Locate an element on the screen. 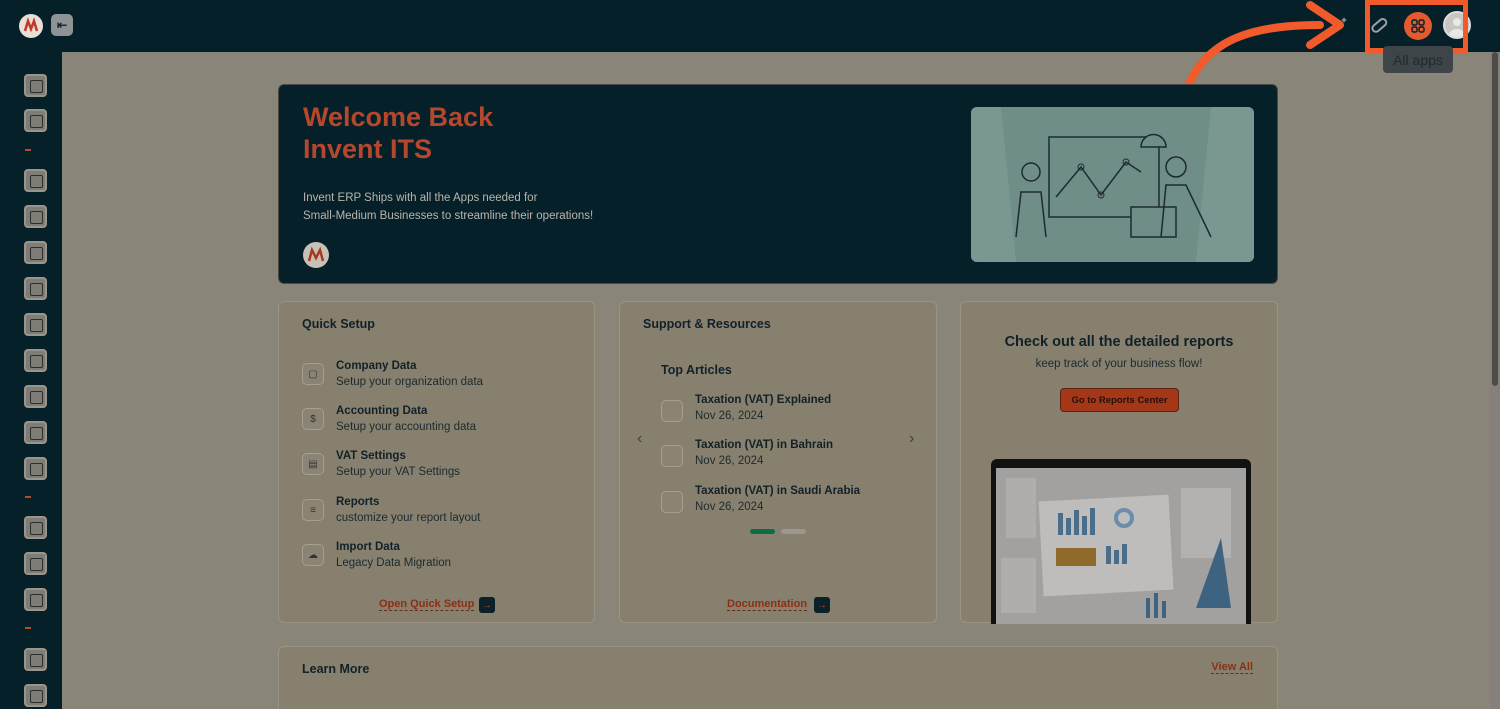  sidebar is located at coordinates (31, 380).